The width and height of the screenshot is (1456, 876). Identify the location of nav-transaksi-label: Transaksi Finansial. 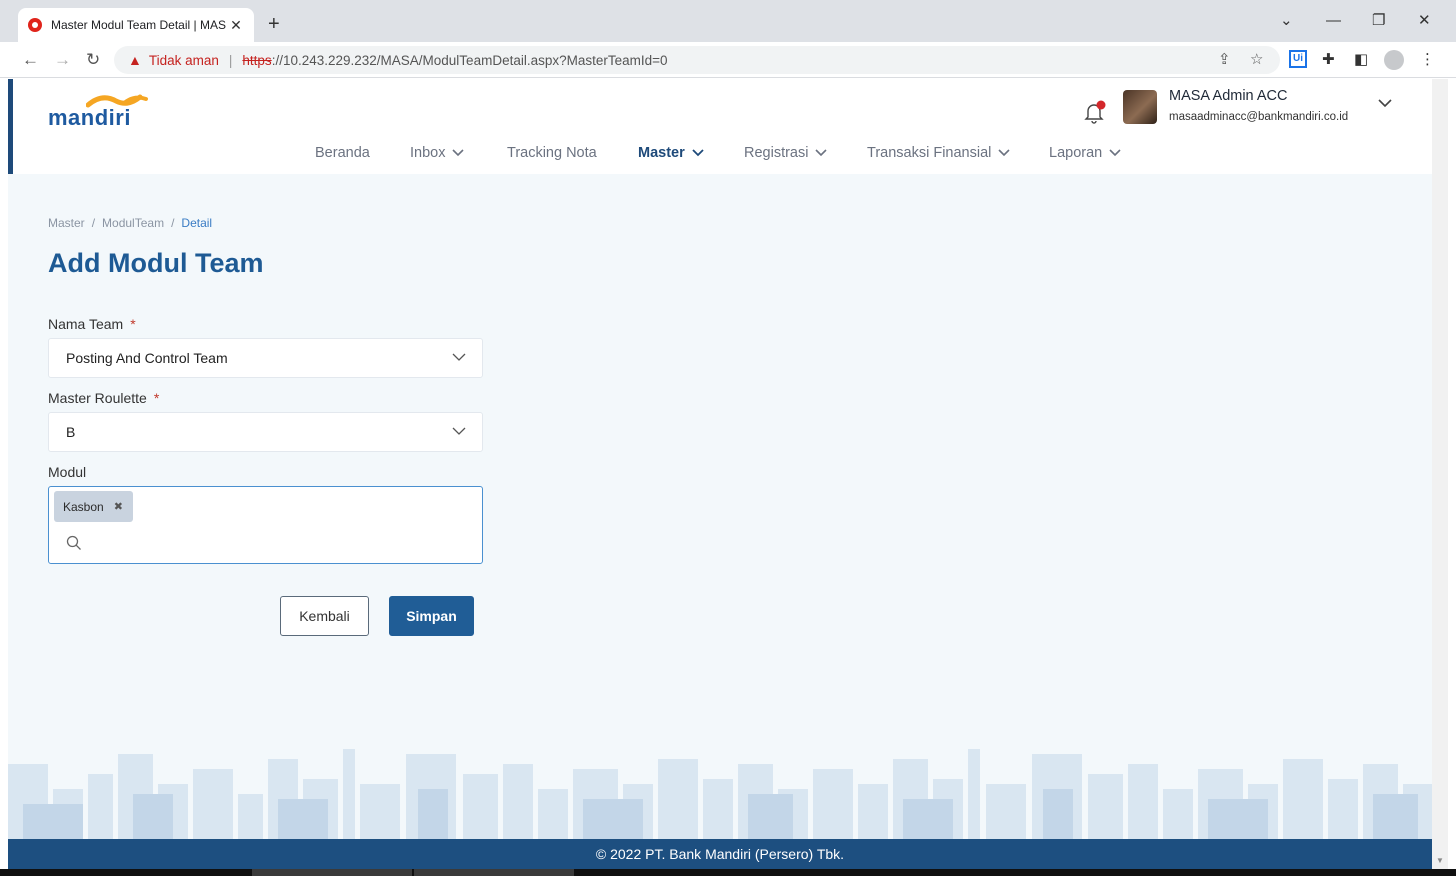
(929, 153).